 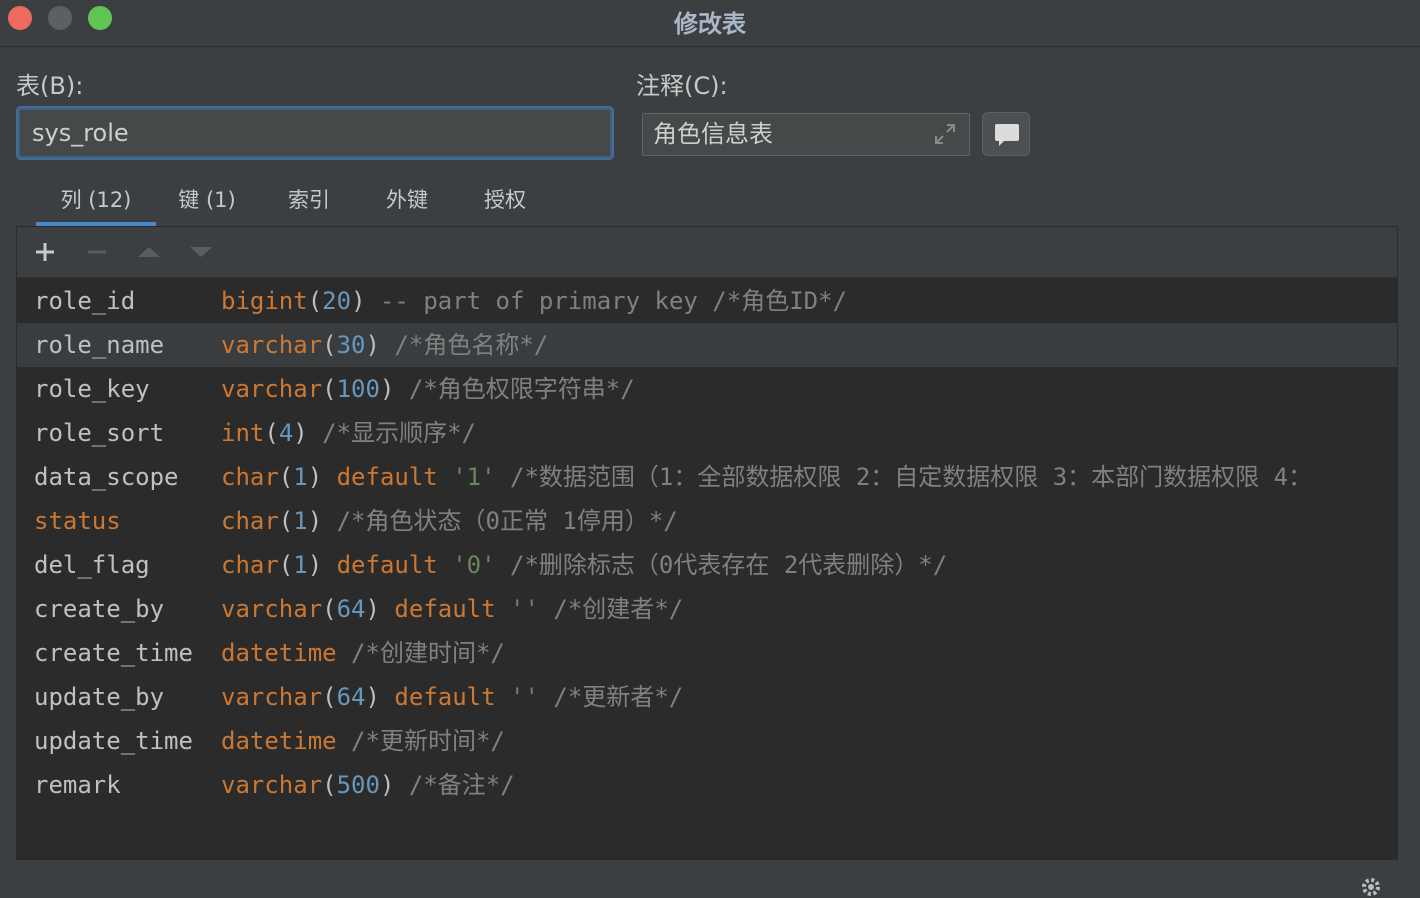 What do you see at coordinates (707, 653) in the screenshot?
I see `column-row: create_time datetime /*创建时间*/` at bounding box center [707, 653].